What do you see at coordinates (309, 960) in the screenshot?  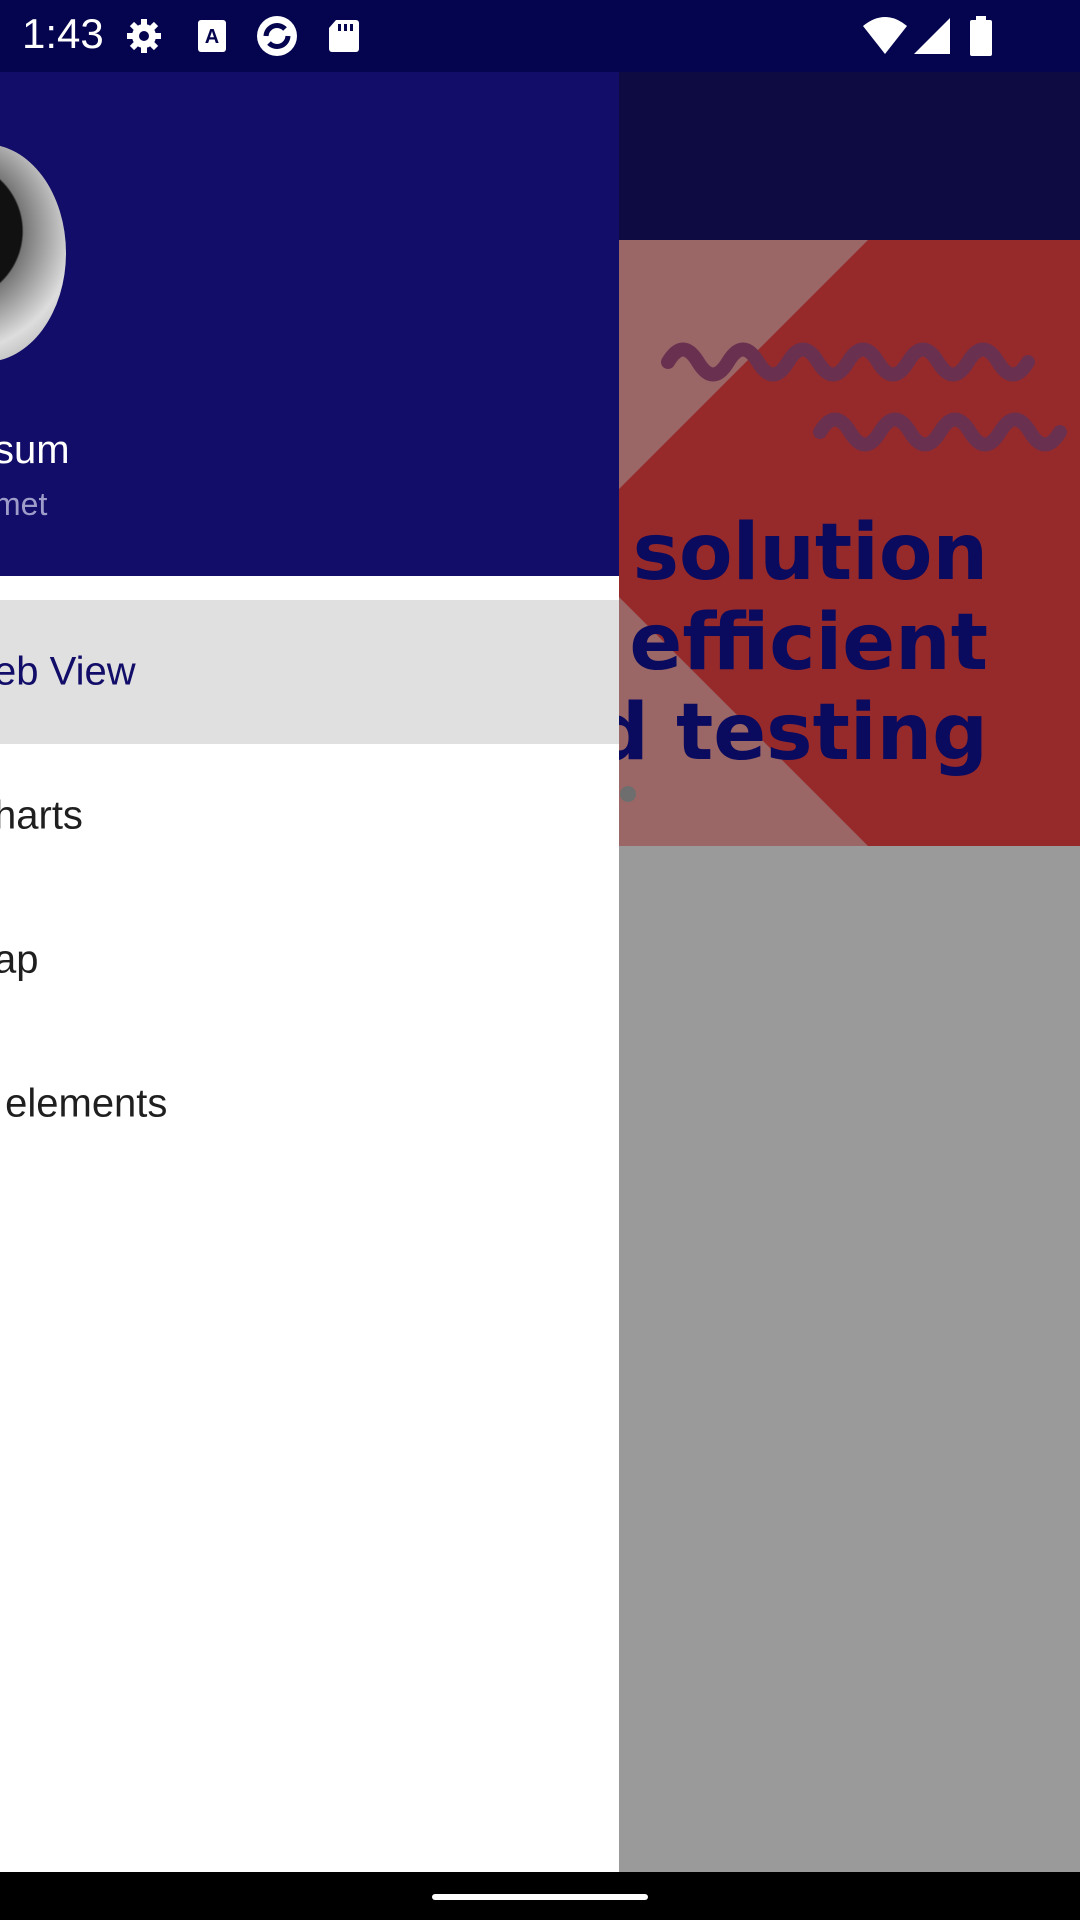 I see `menu-item-map: ap` at bounding box center [309, 960].